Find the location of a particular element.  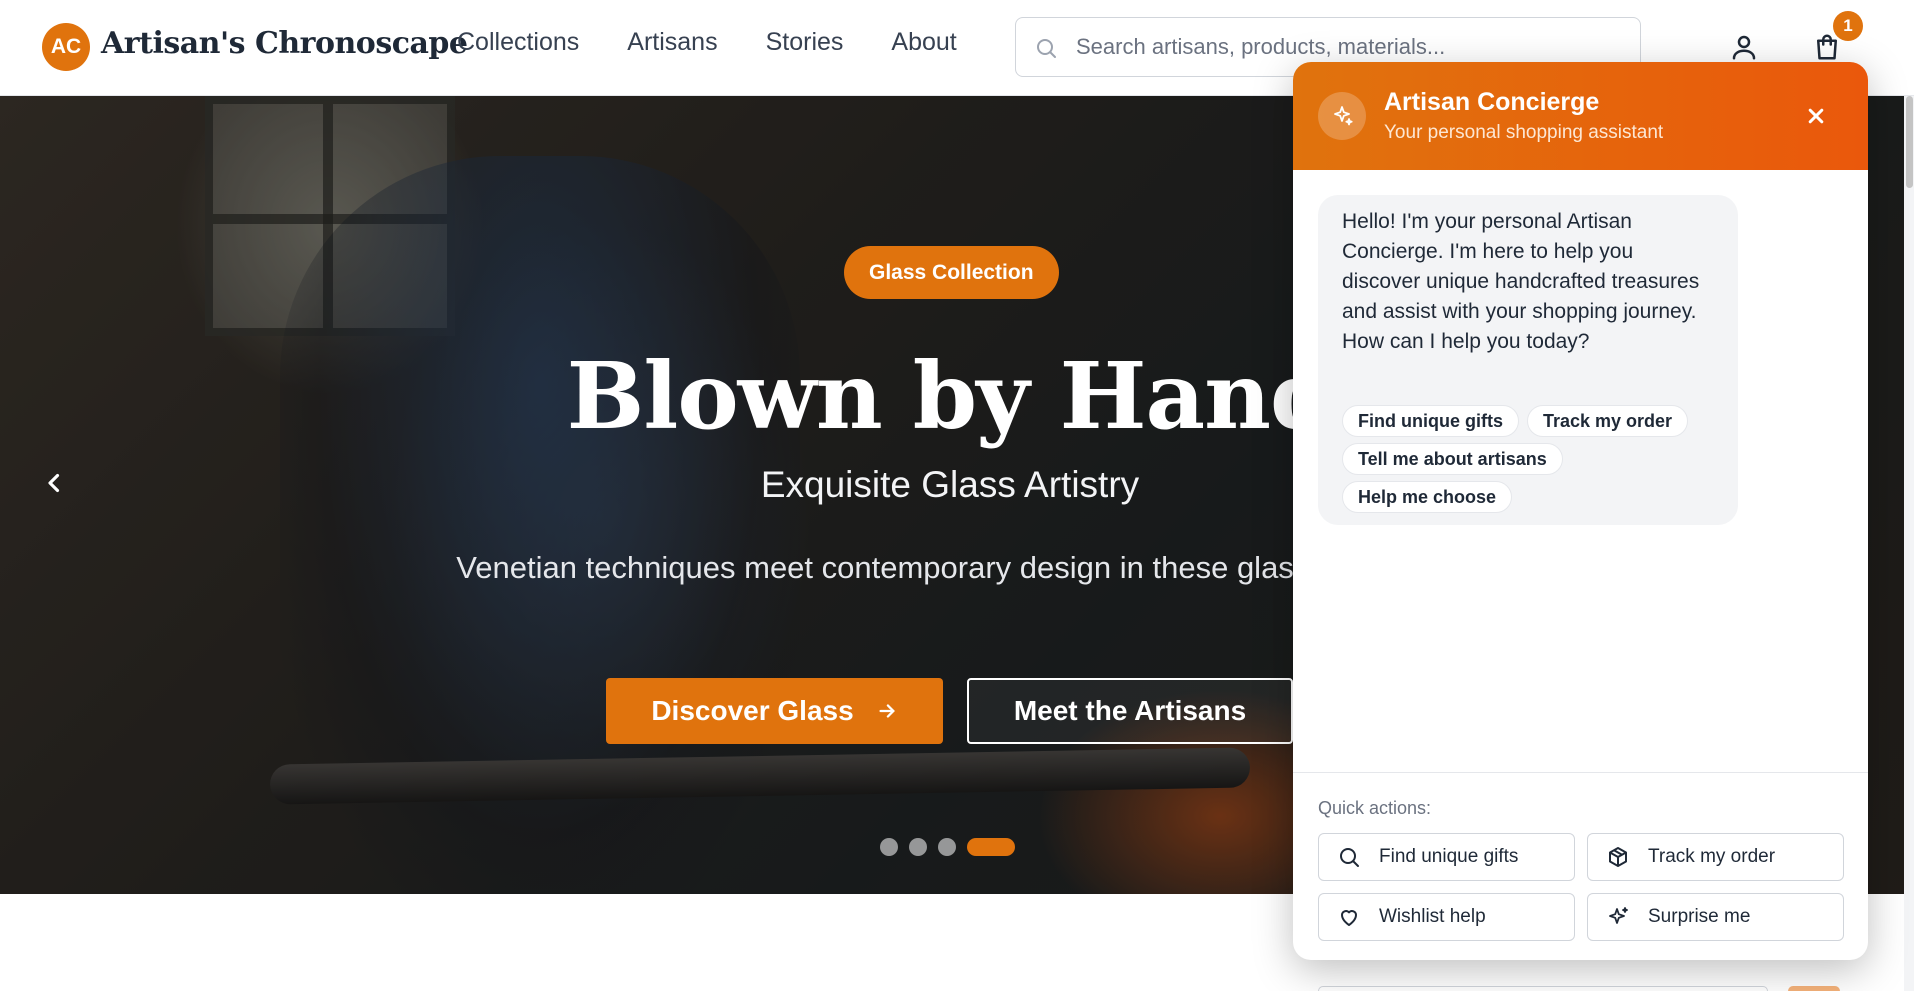

suggestion-help-choose: Help me choose is located at coordinates (1427, 497).